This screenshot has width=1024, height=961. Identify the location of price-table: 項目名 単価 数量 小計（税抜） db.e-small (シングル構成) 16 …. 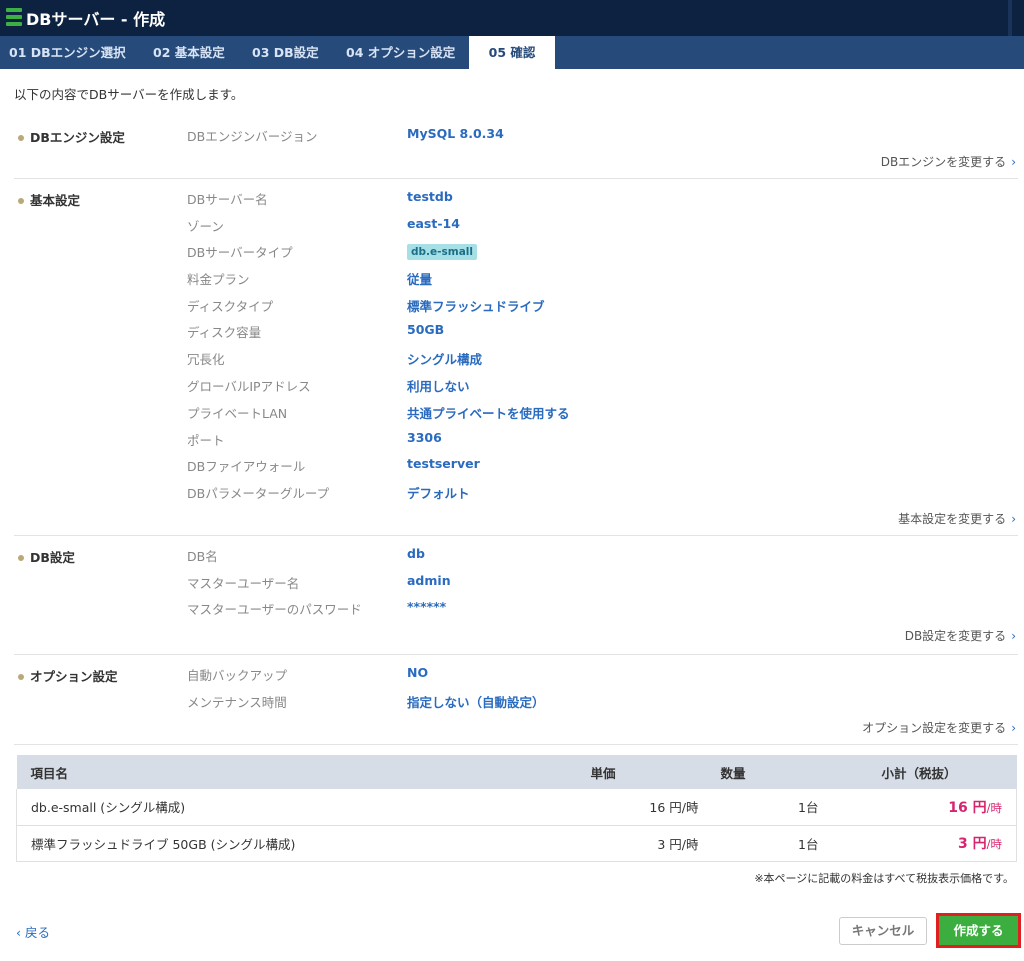
(516, 808).